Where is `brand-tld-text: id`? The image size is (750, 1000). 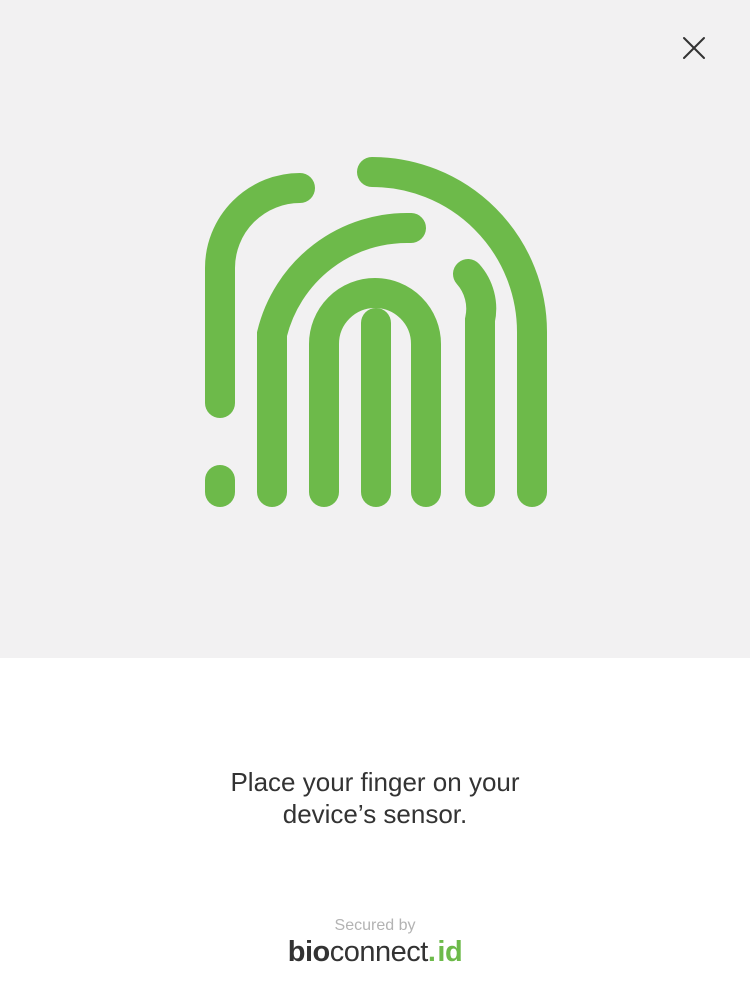
brand-tld-text: id is located at coordinates (450, 952).